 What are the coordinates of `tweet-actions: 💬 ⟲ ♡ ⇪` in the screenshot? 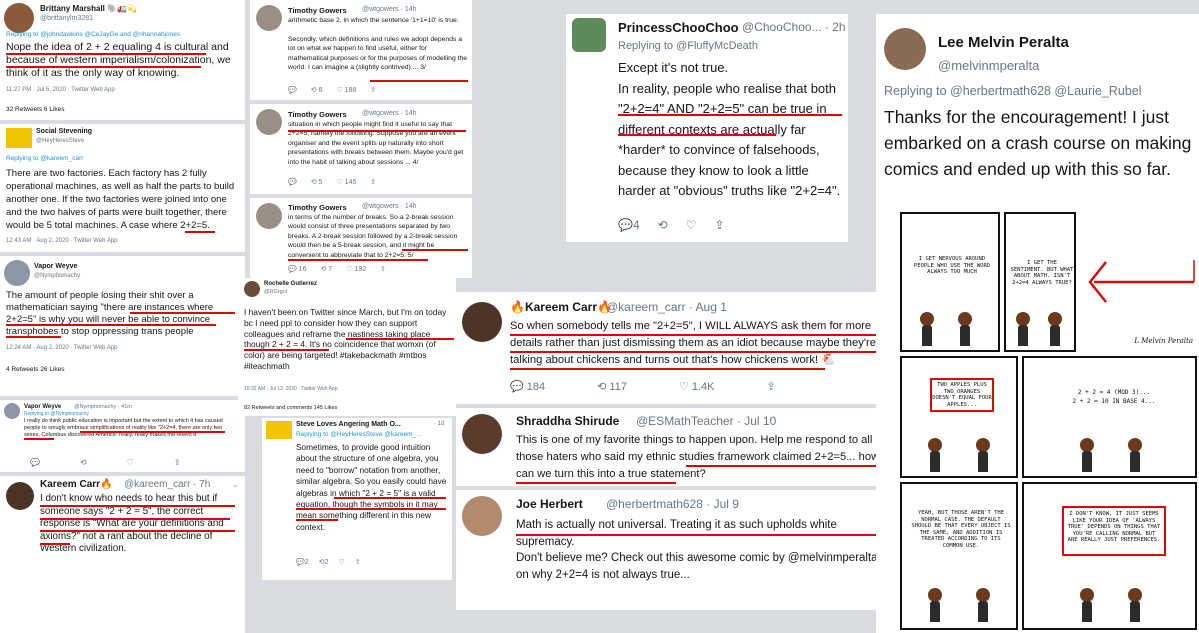 It's located at (105, 462).